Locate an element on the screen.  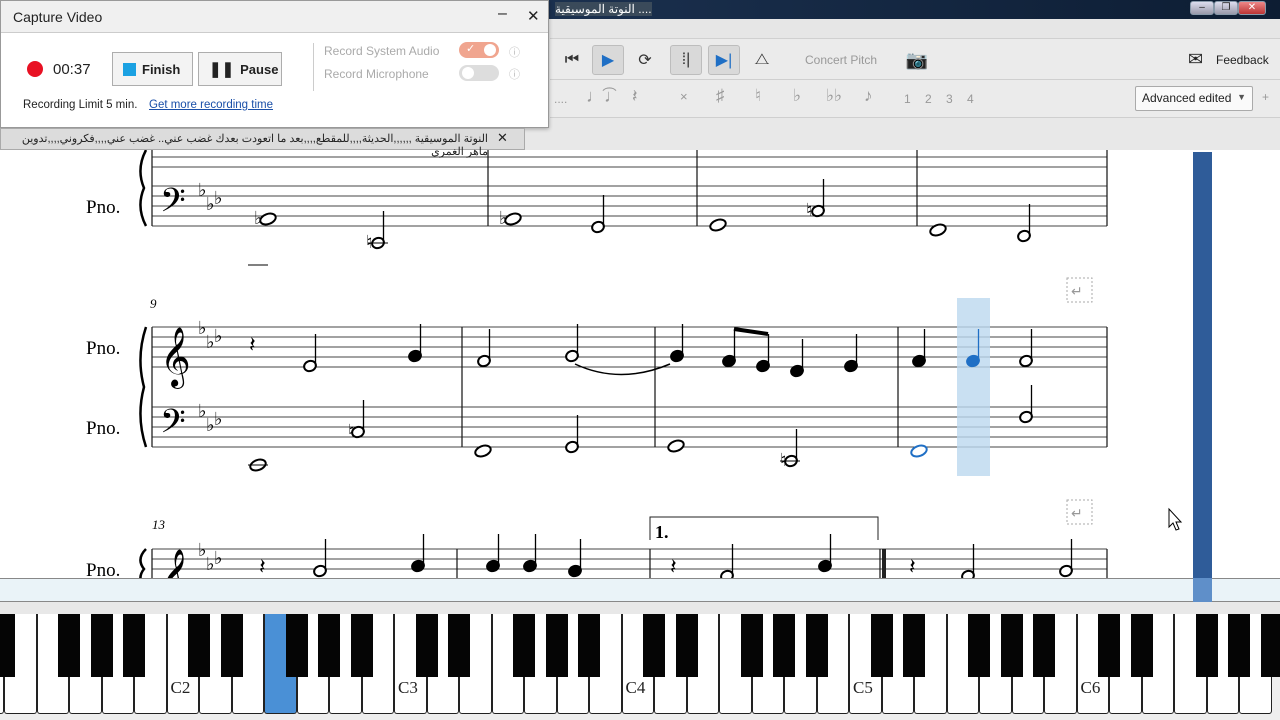
menu-bar is located at coordinates (915, 28).